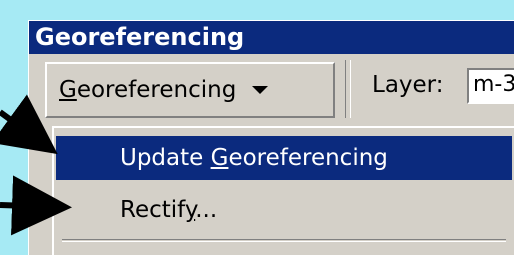 Image resolution: width=514 pixels, height=255 pixels. I want to click on menu-mnemonic: y, so click(190, 210).